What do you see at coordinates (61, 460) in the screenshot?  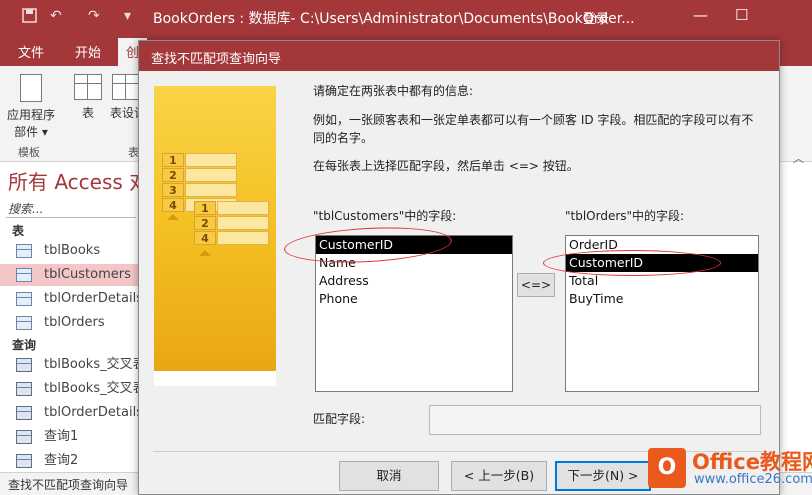 I see `nav-item-label: 查询2` at bounding box center [61, 460].